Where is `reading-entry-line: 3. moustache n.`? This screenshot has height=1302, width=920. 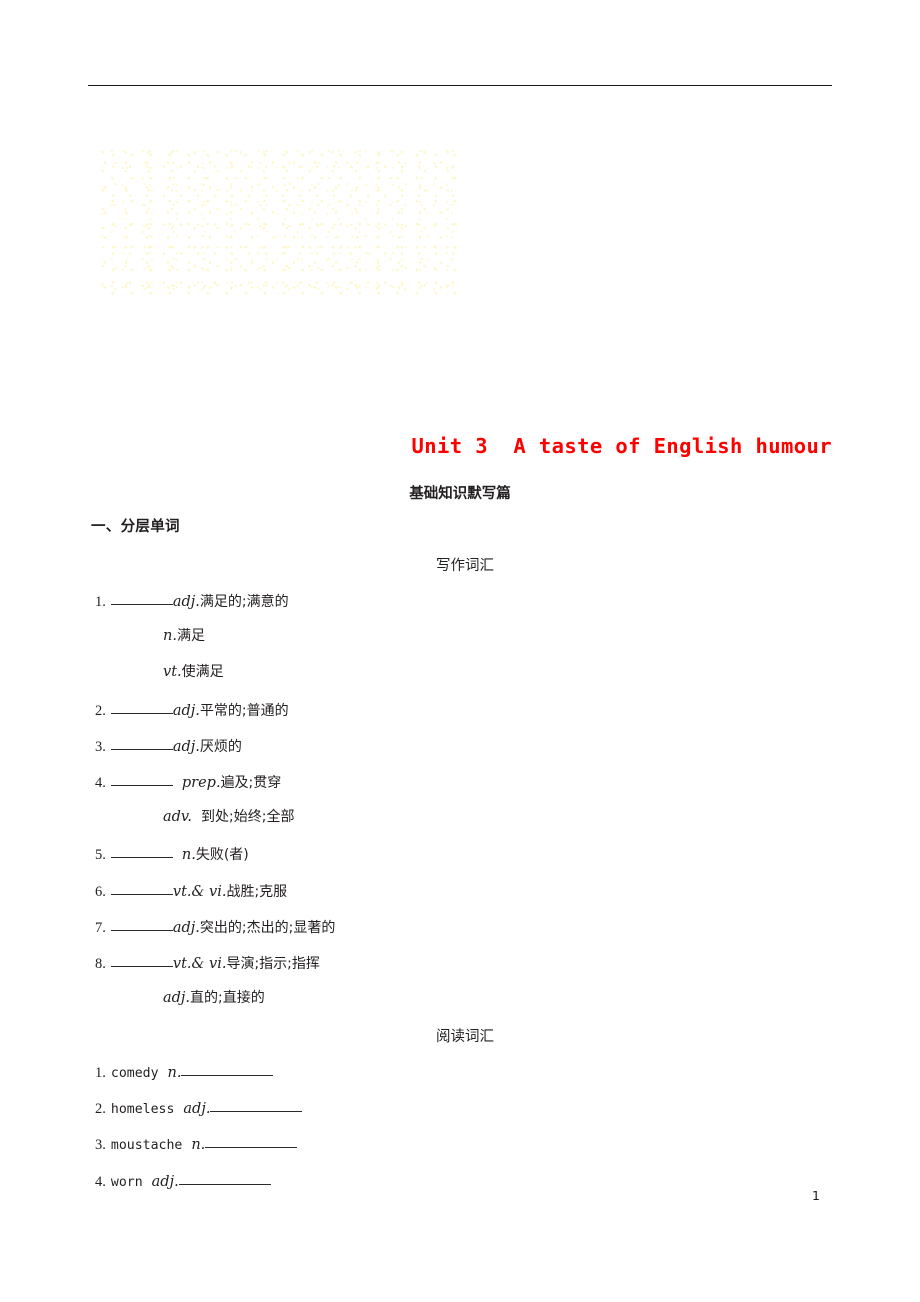 reading-entry-line: 3. moustache n. is located at coordinates (196, 1145).